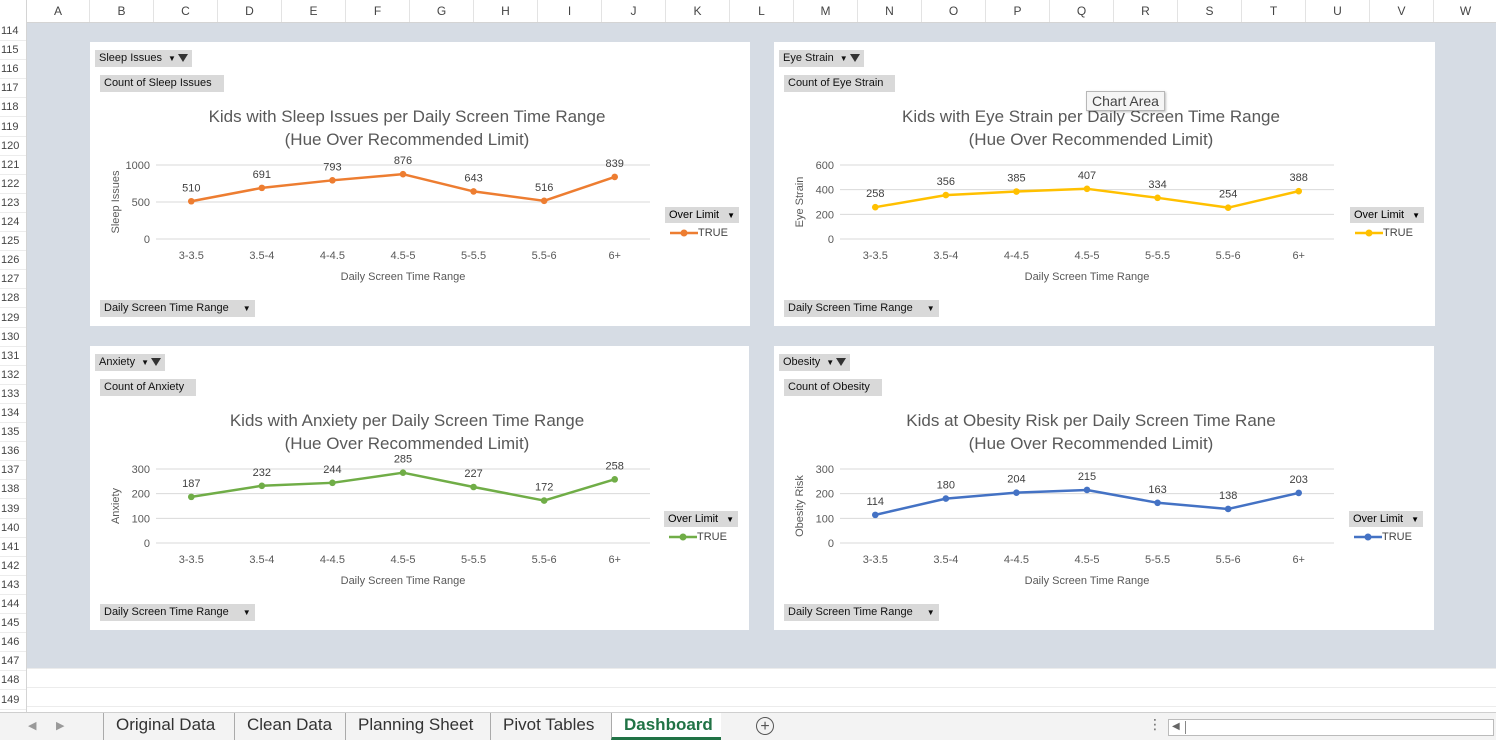  I want to click on data-point, so click(473, 191).